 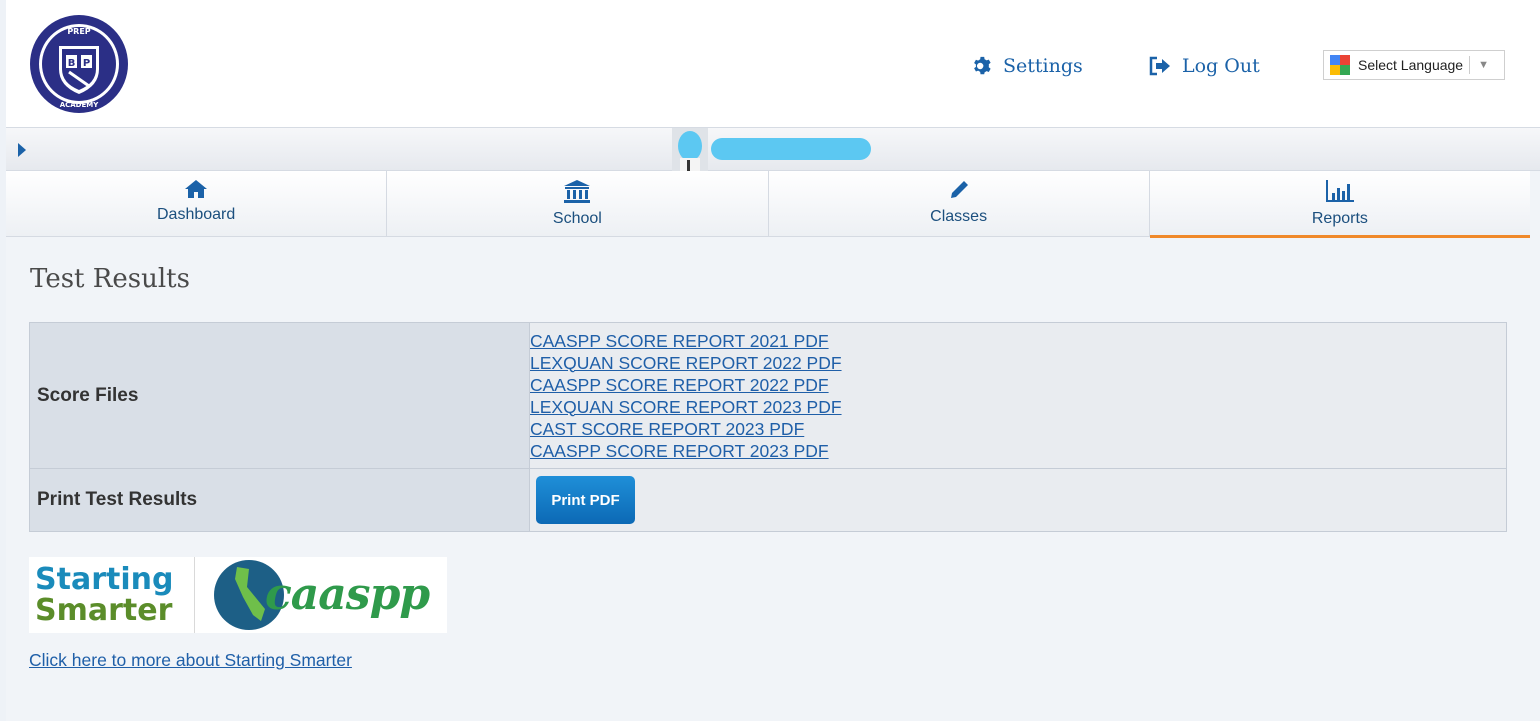 What do you see at coordinates (110, 279) in the screenshot?
I see `page-title: Test Results` at bounding box center [110, 279].